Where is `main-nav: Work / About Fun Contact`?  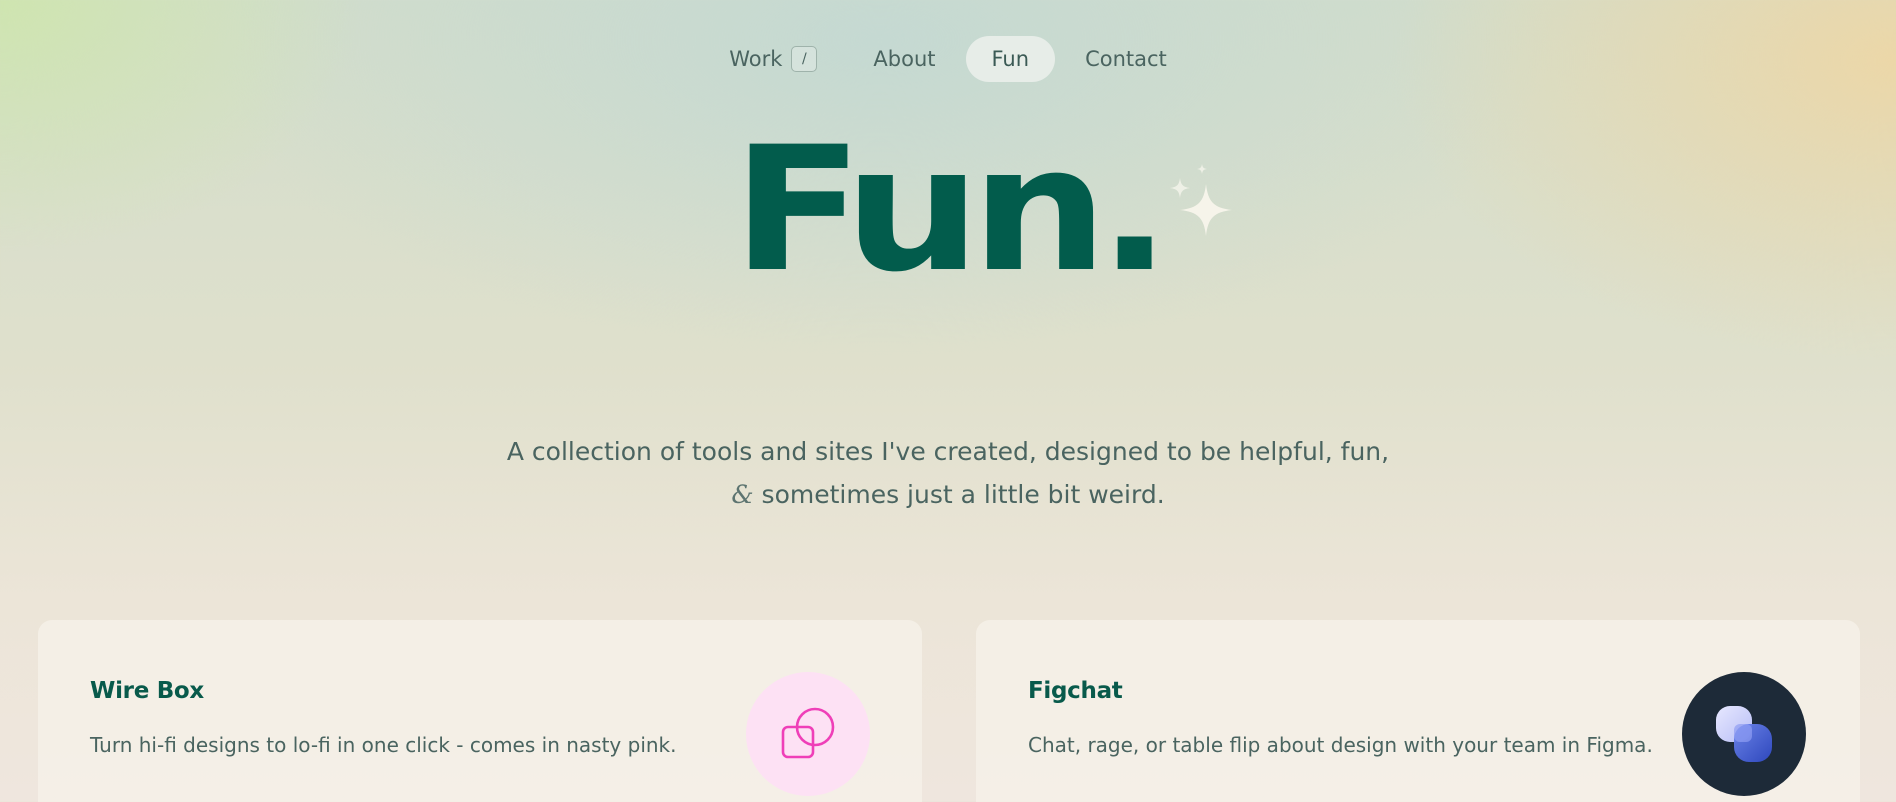 main-nav: Work / About Fun Contact is located at coordinates (948, 59).